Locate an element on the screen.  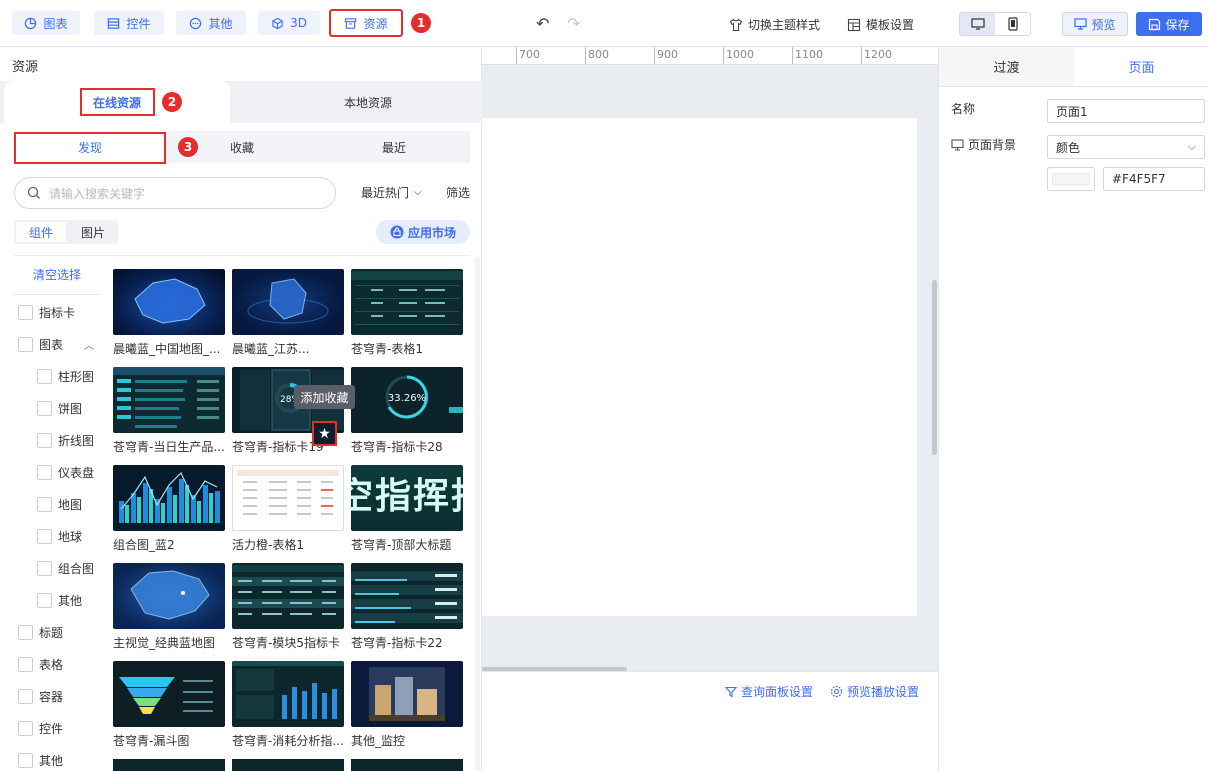
category-pie-chart: 饼图 is located at coordinates (59, 408).